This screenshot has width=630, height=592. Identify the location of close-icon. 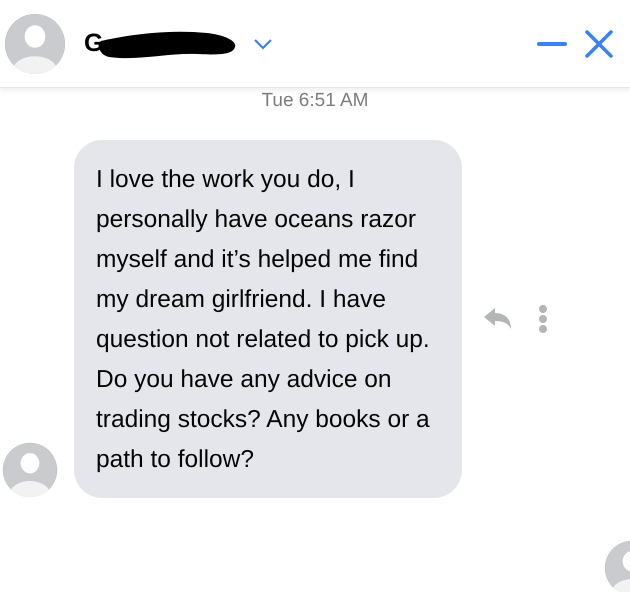
(599, 43).